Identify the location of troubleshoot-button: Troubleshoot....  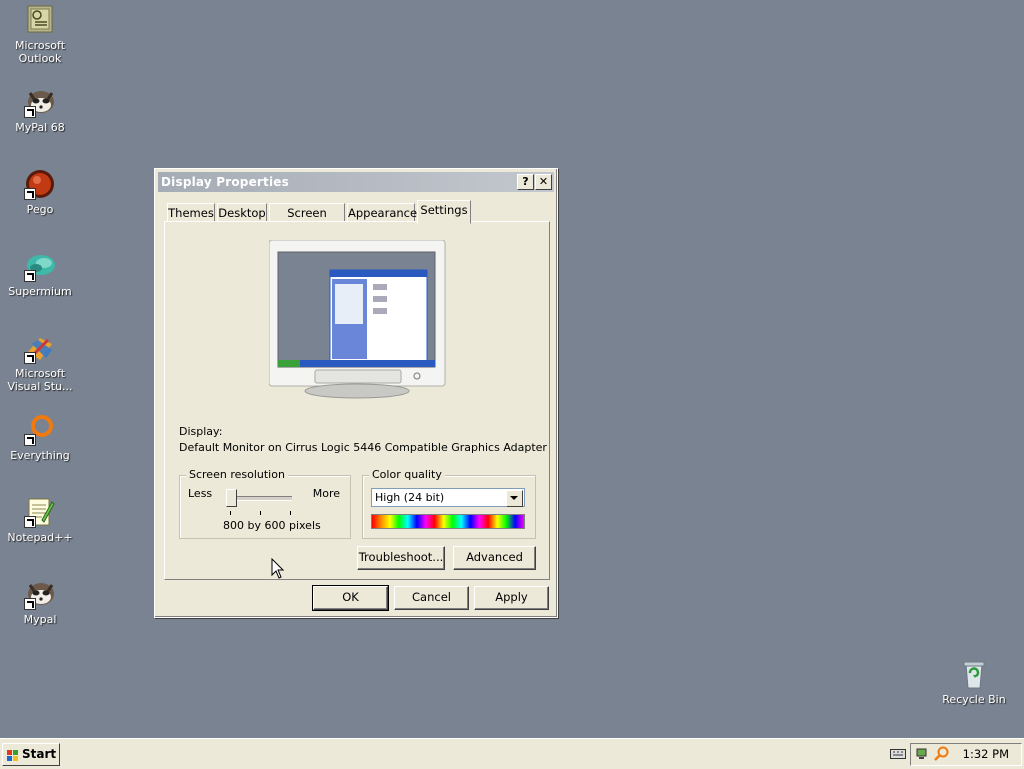
(401, 558).